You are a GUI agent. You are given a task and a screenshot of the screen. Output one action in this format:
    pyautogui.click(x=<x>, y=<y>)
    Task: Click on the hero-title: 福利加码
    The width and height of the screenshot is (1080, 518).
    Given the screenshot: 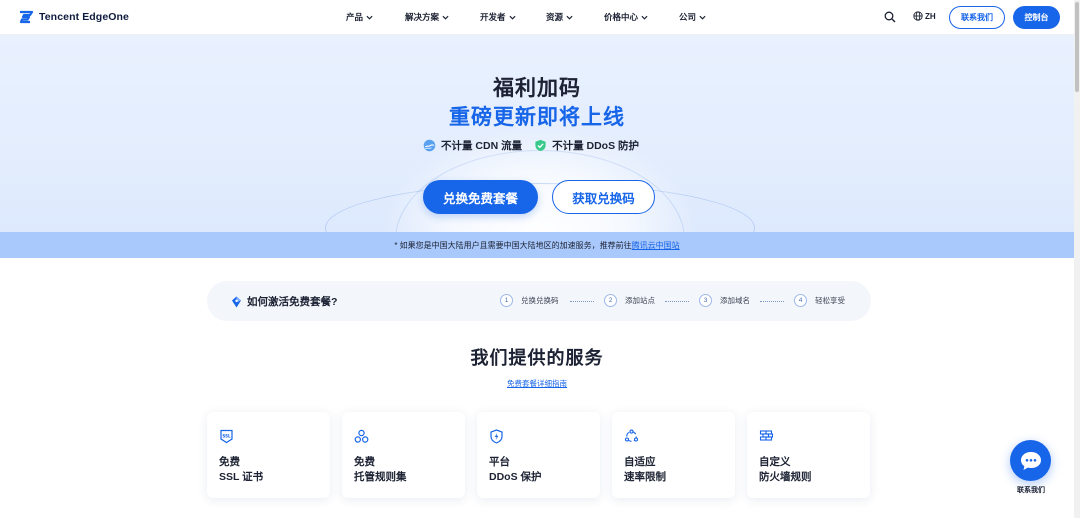 What is the action you would take?
    pyautogui.click(x=537, y=88)
    